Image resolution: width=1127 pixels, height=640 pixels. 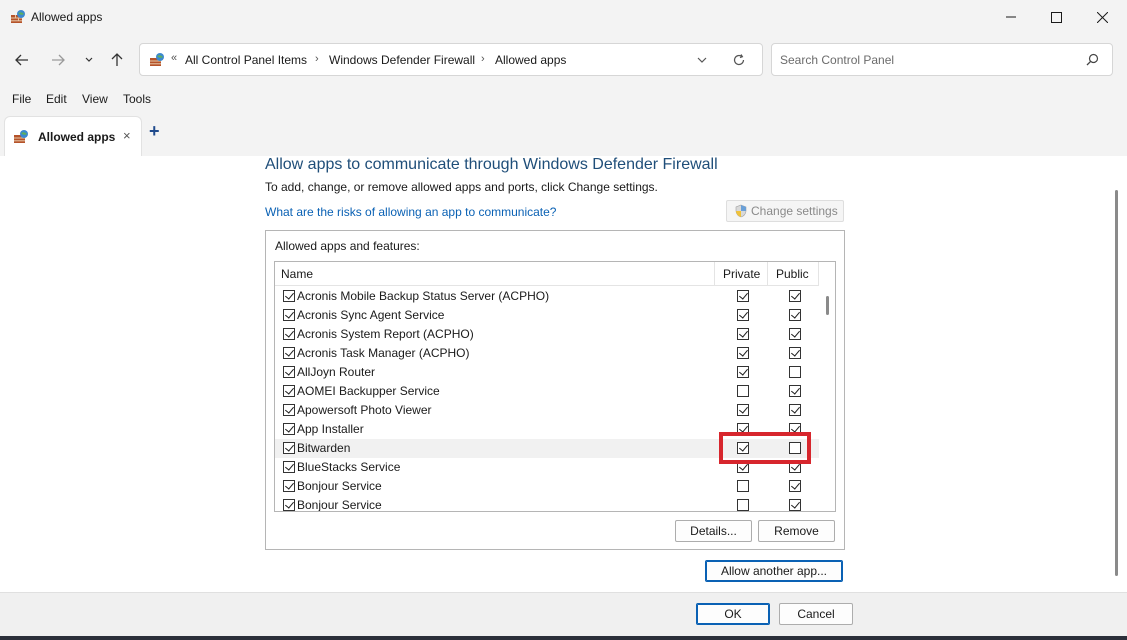 What do you see at coordinates (741, 274) in the screenshot?
I see `column-header-private: Private` at bounding box center [741, 274].